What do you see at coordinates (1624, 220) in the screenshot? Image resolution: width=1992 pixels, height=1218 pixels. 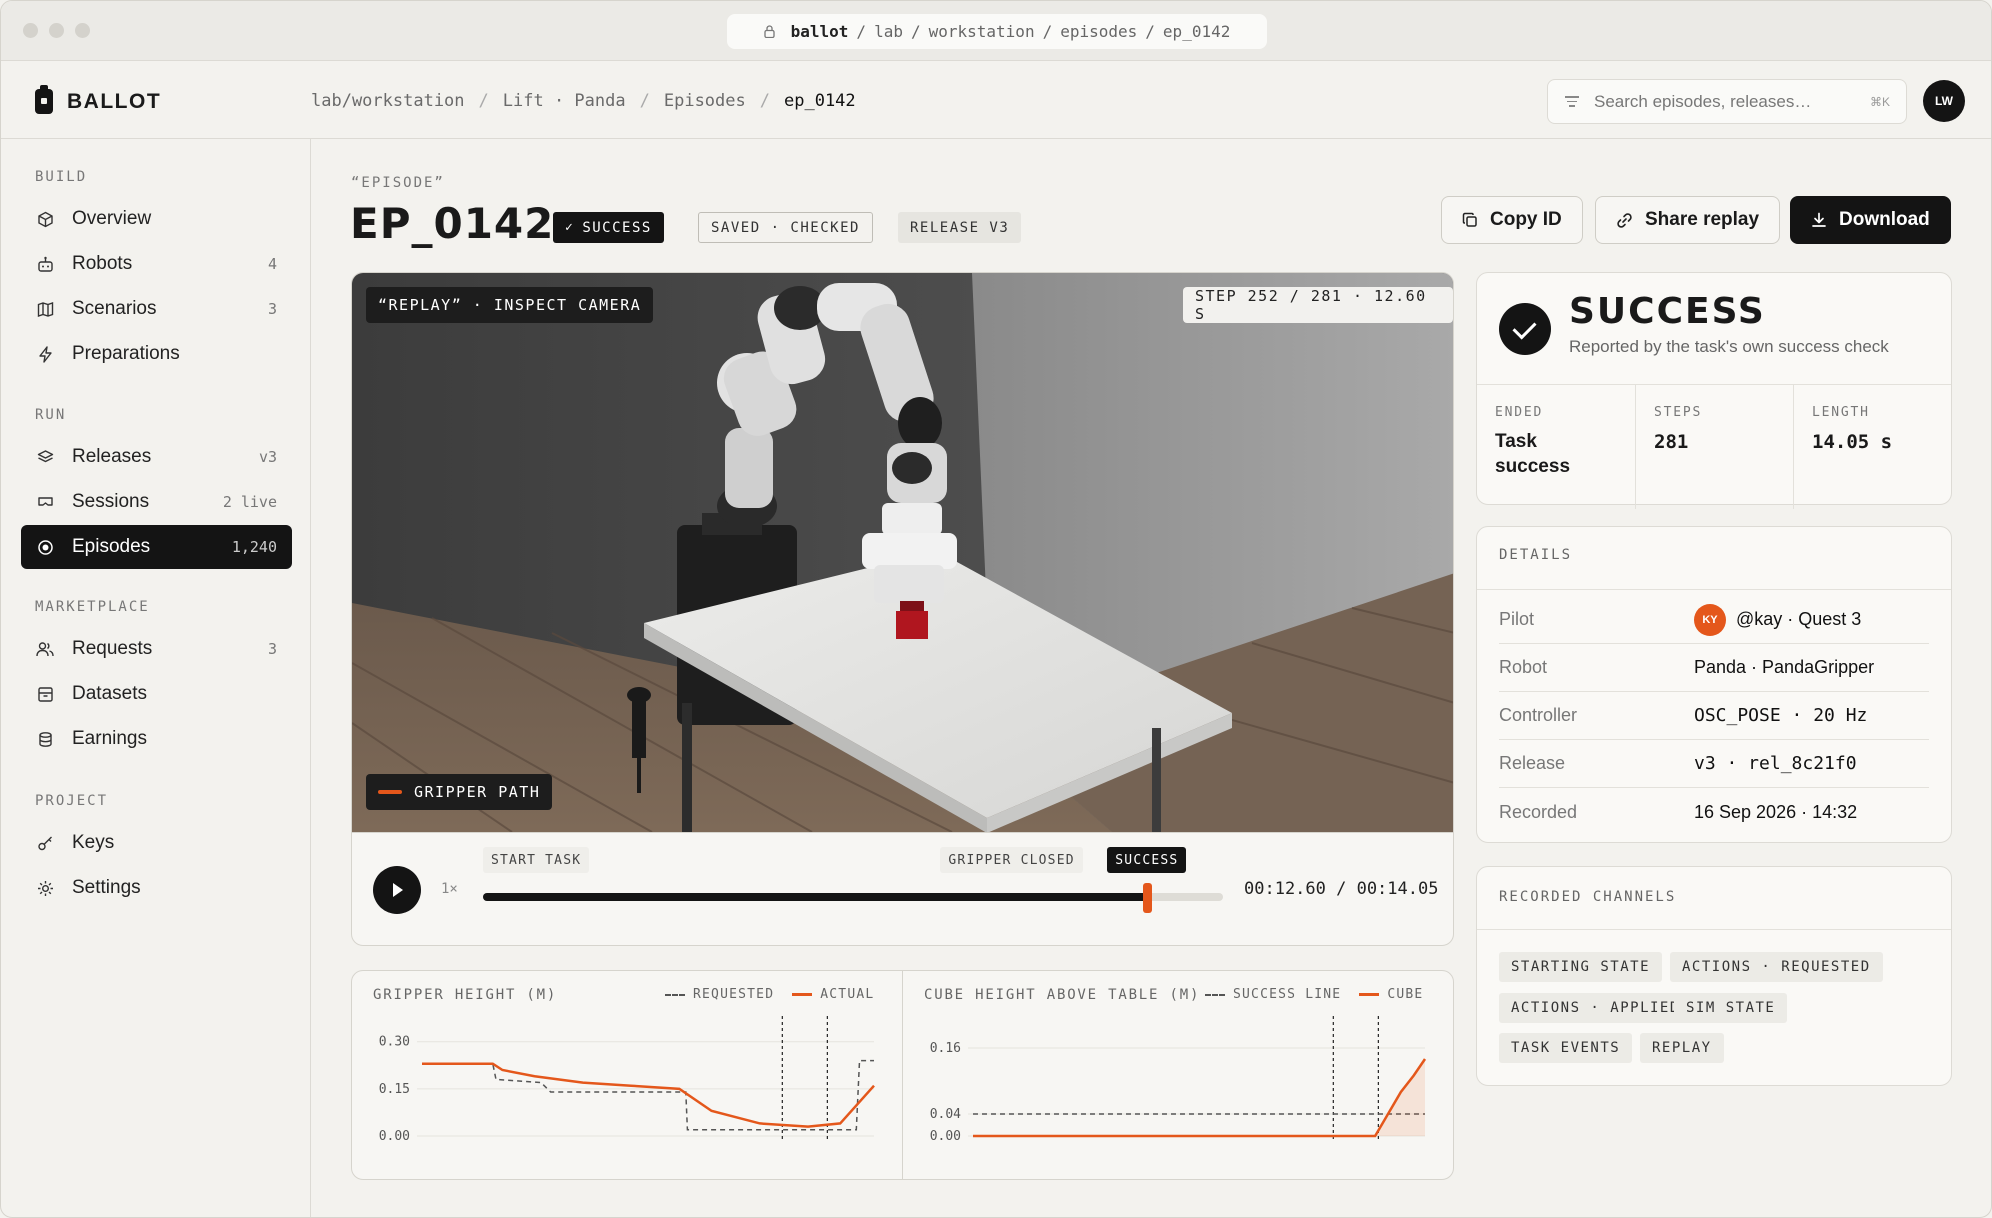 I see `link-icon` at bounding box center [1624, 220].